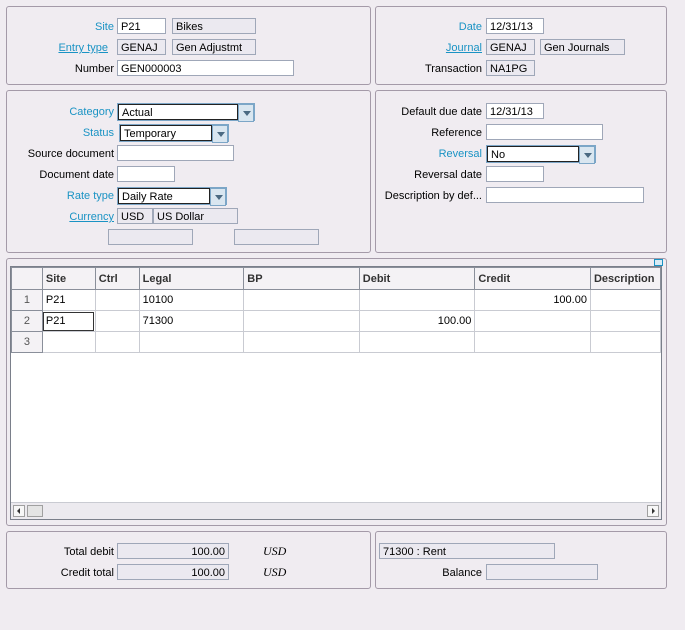 This screenshot has width=685, height=630. What do you see at coordinates (117, 278) in the screenshot?
I see `column-header-ctrl: Ctrl` at bounding box center [117, 278].